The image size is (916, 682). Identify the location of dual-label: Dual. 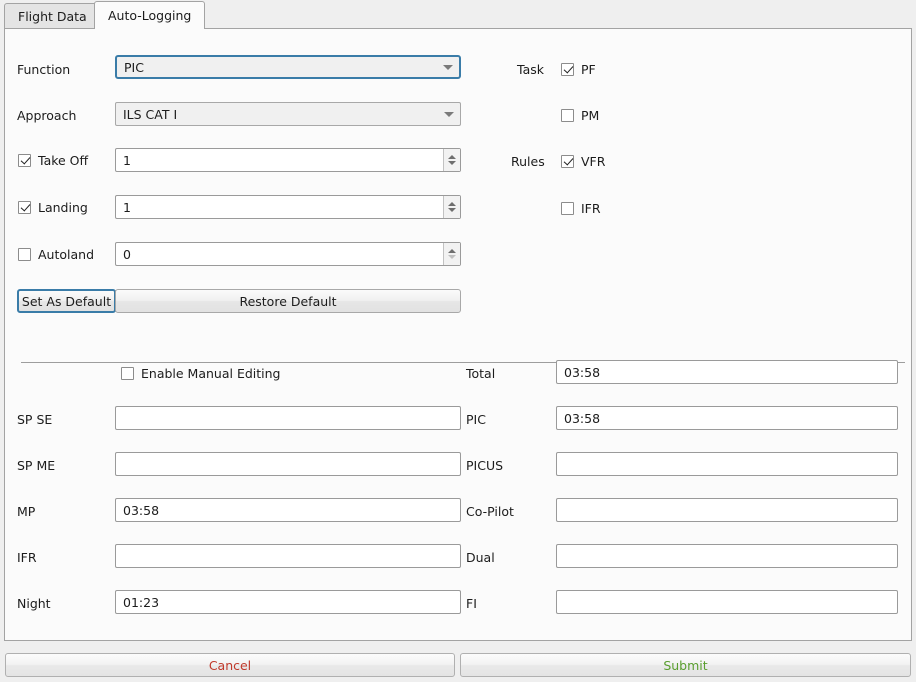
(480, 557).